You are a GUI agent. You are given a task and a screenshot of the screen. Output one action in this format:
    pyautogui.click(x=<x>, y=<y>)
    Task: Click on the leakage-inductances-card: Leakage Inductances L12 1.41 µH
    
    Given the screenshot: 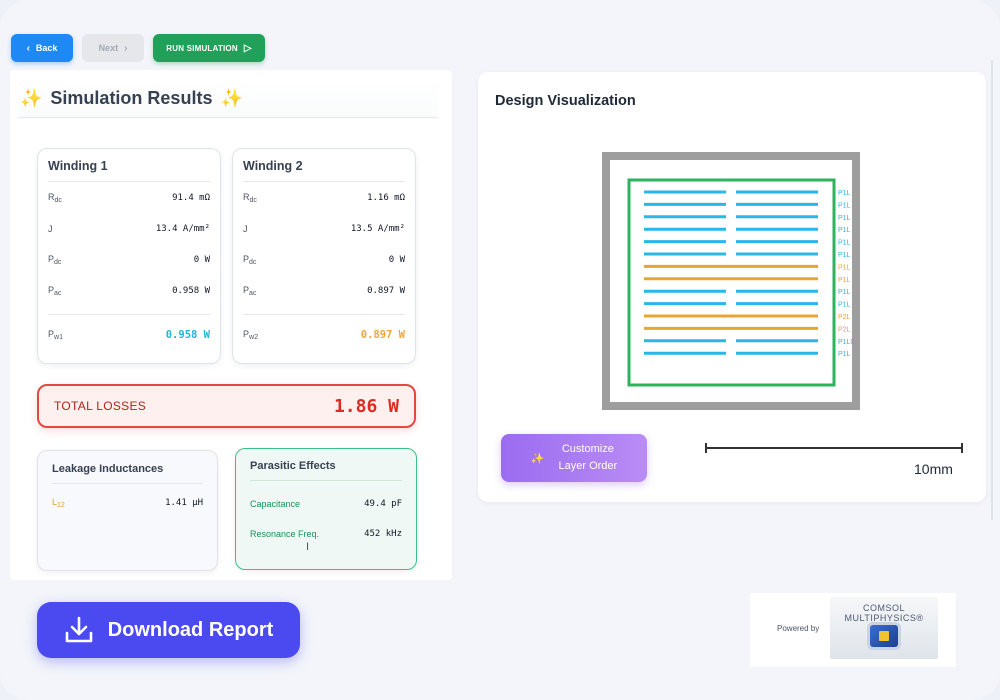 What is the action you would take?
    pyautogui.click(x=127, y=510)
    